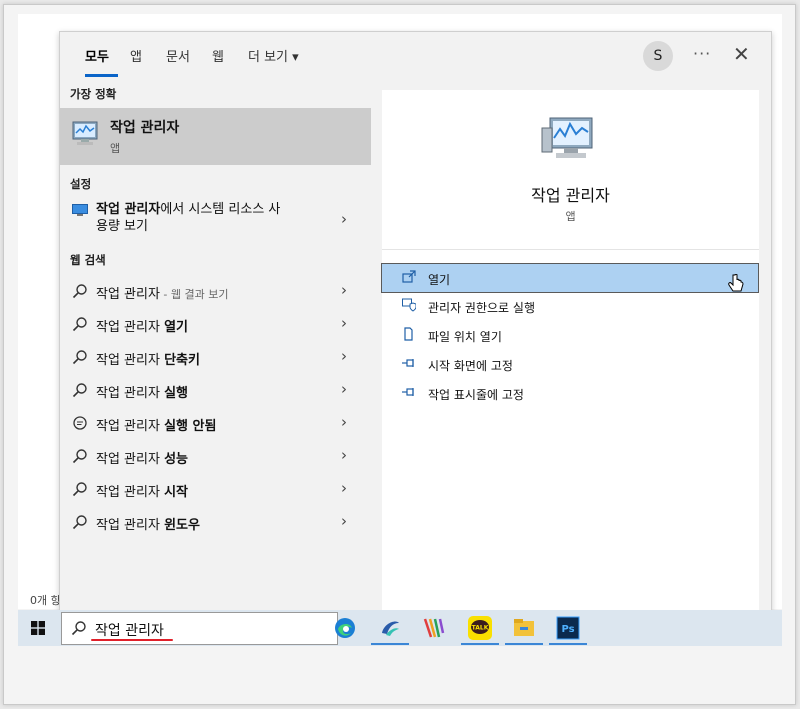  I want to click on divider, so click(570, 249).